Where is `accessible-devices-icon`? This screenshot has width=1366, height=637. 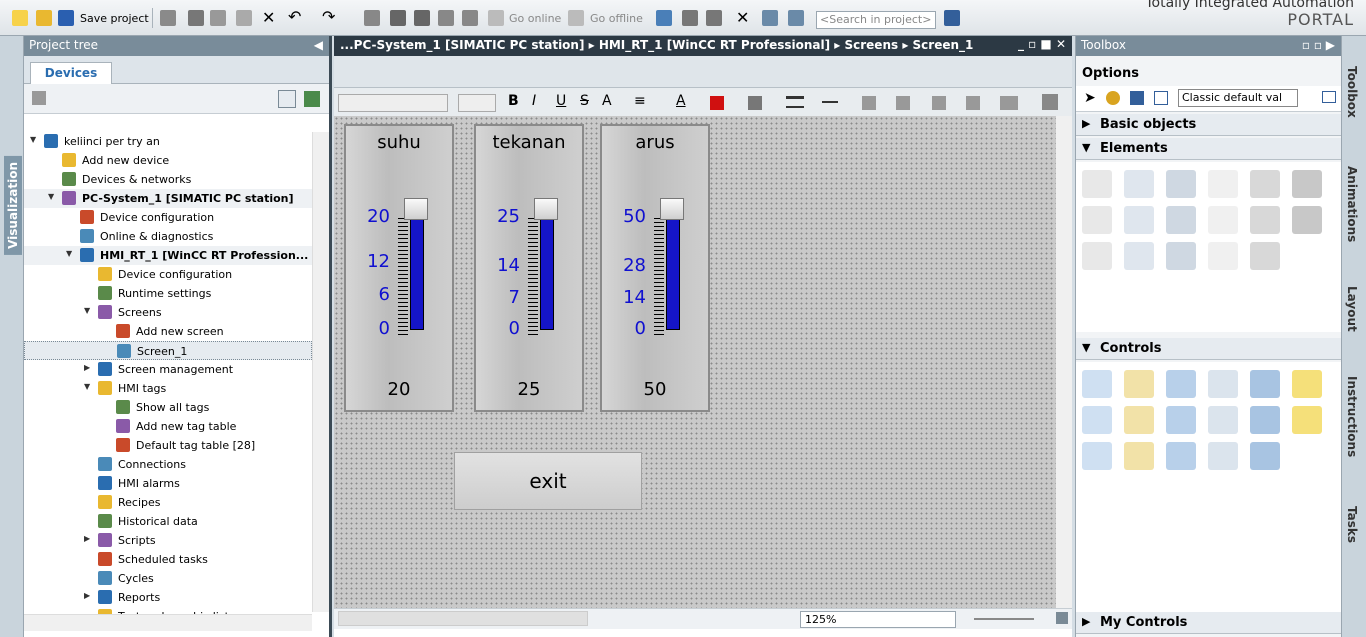 accessible-devices-icon is located at coordinates (664, 18).